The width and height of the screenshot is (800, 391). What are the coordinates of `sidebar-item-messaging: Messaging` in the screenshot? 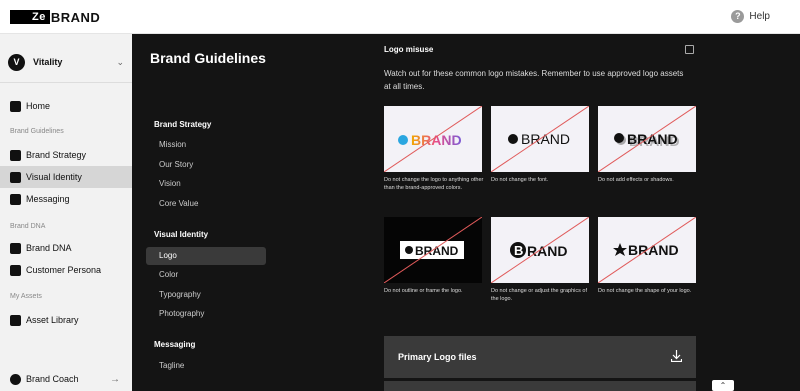 It's located at (66, 199).